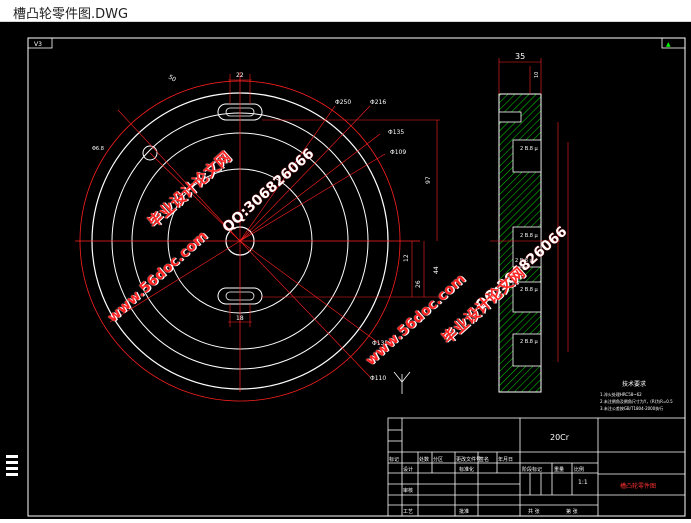 The image size is (691, 523). I want to click on sheet-of: 第 张, so click(572, 511).